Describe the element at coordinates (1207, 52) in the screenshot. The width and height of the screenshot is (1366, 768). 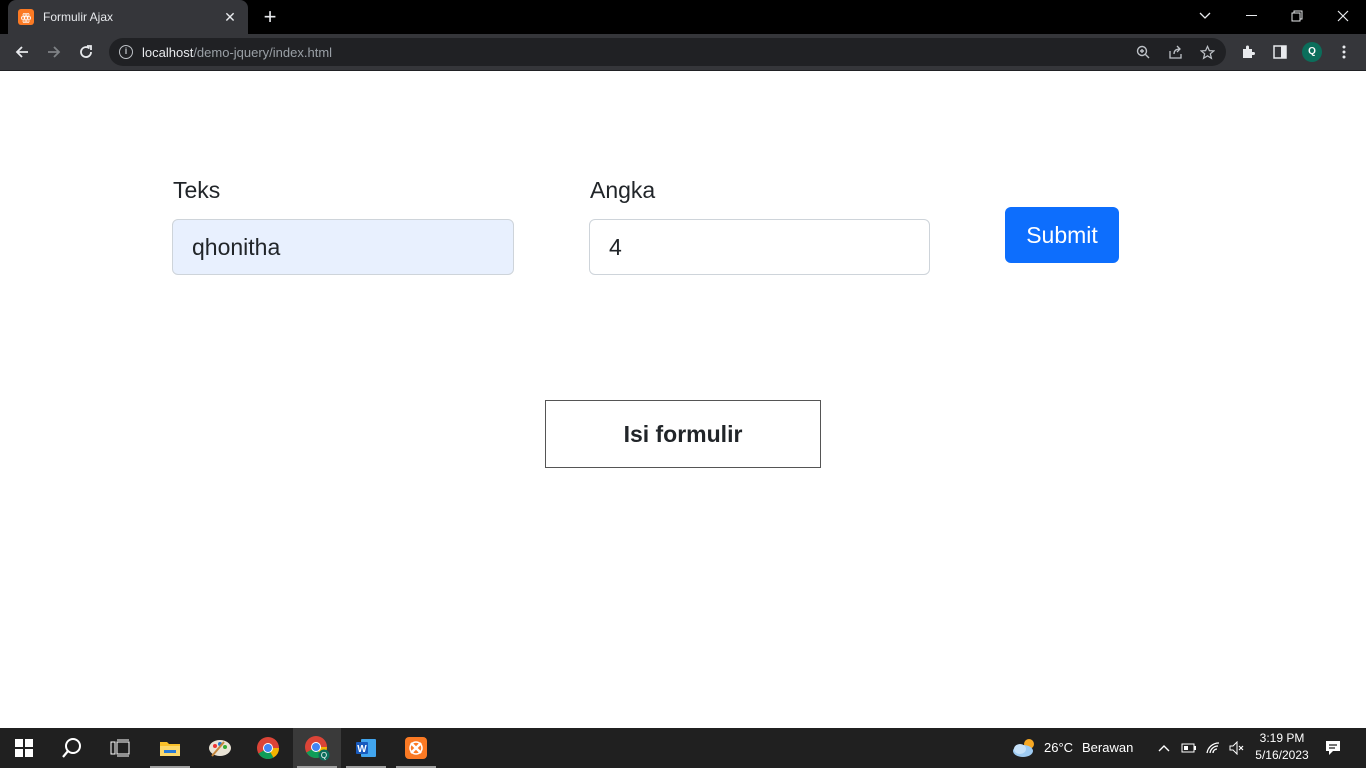
I see `bookmark-star-icon` at that location.